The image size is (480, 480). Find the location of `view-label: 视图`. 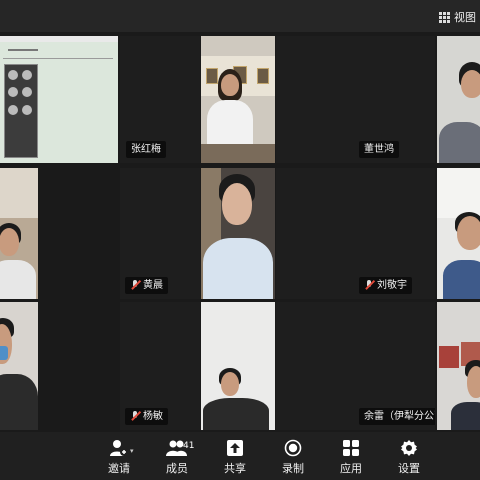

view-label: 视图 is located at coordinates (465, 17).